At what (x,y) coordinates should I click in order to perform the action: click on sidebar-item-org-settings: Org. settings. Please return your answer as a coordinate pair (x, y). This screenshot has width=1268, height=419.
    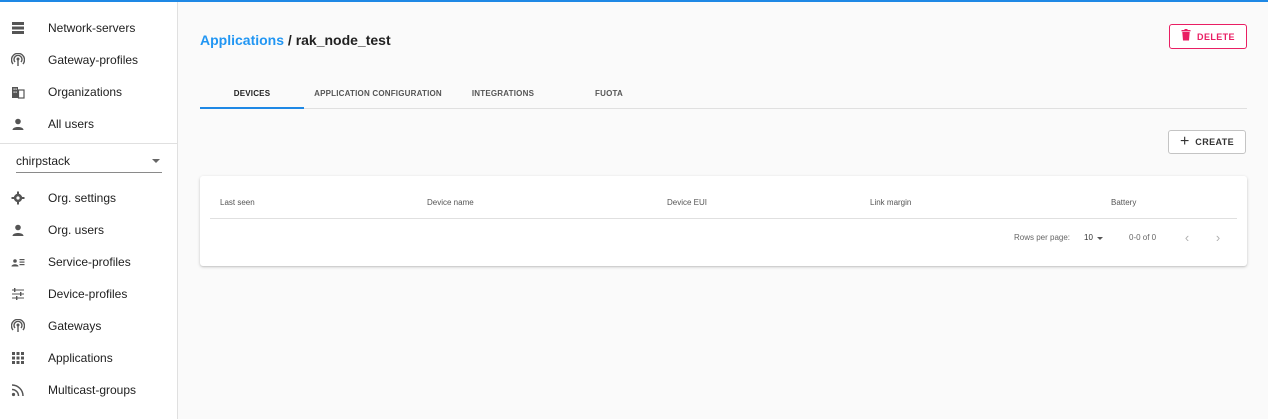
    Looking at the image, I should click on (89, 198).